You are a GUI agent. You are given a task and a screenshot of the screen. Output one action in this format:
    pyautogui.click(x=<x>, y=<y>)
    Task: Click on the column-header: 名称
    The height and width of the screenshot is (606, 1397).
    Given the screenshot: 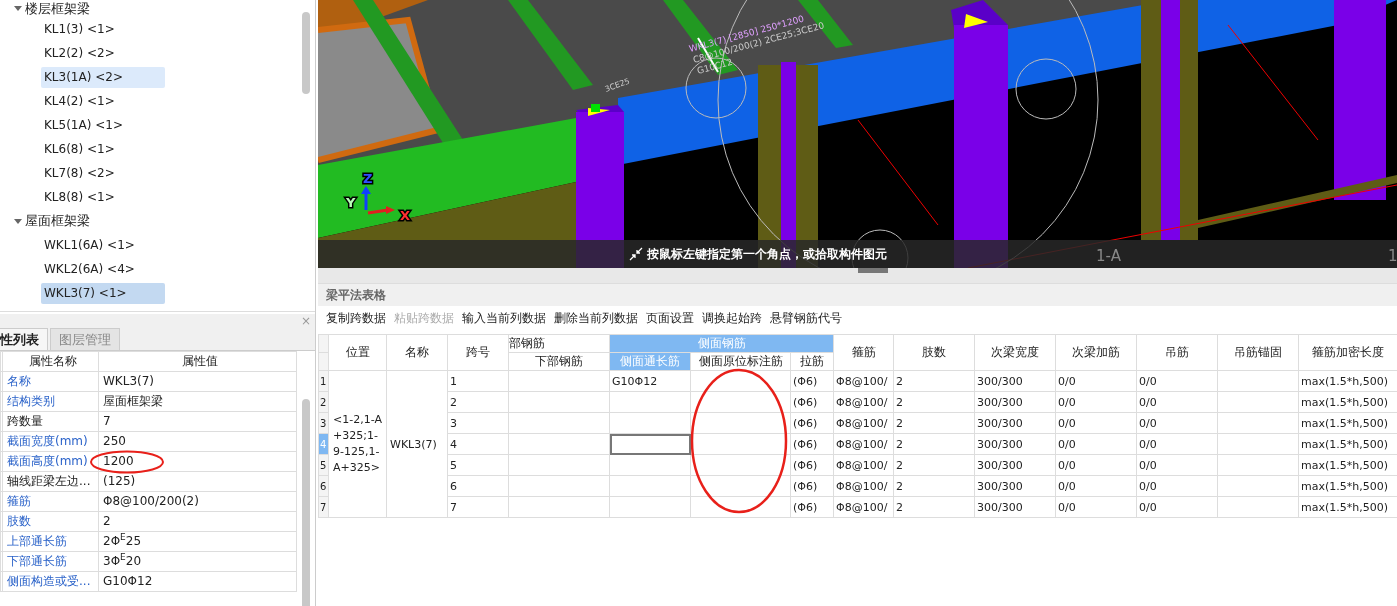 What is the action you would take?
    pyautogui.click(x=417, y=352)
    